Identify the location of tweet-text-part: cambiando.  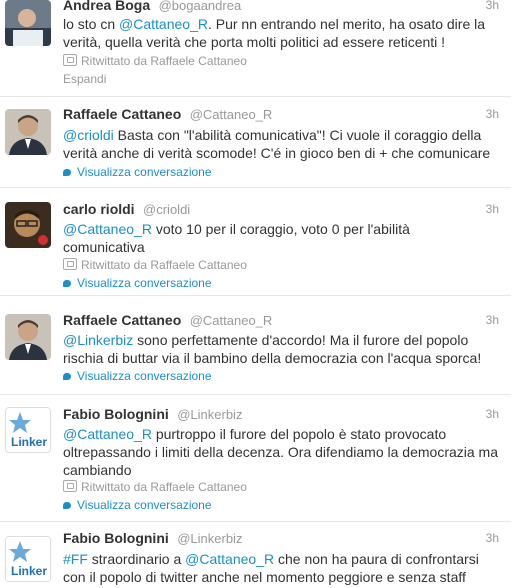
(97, 470).